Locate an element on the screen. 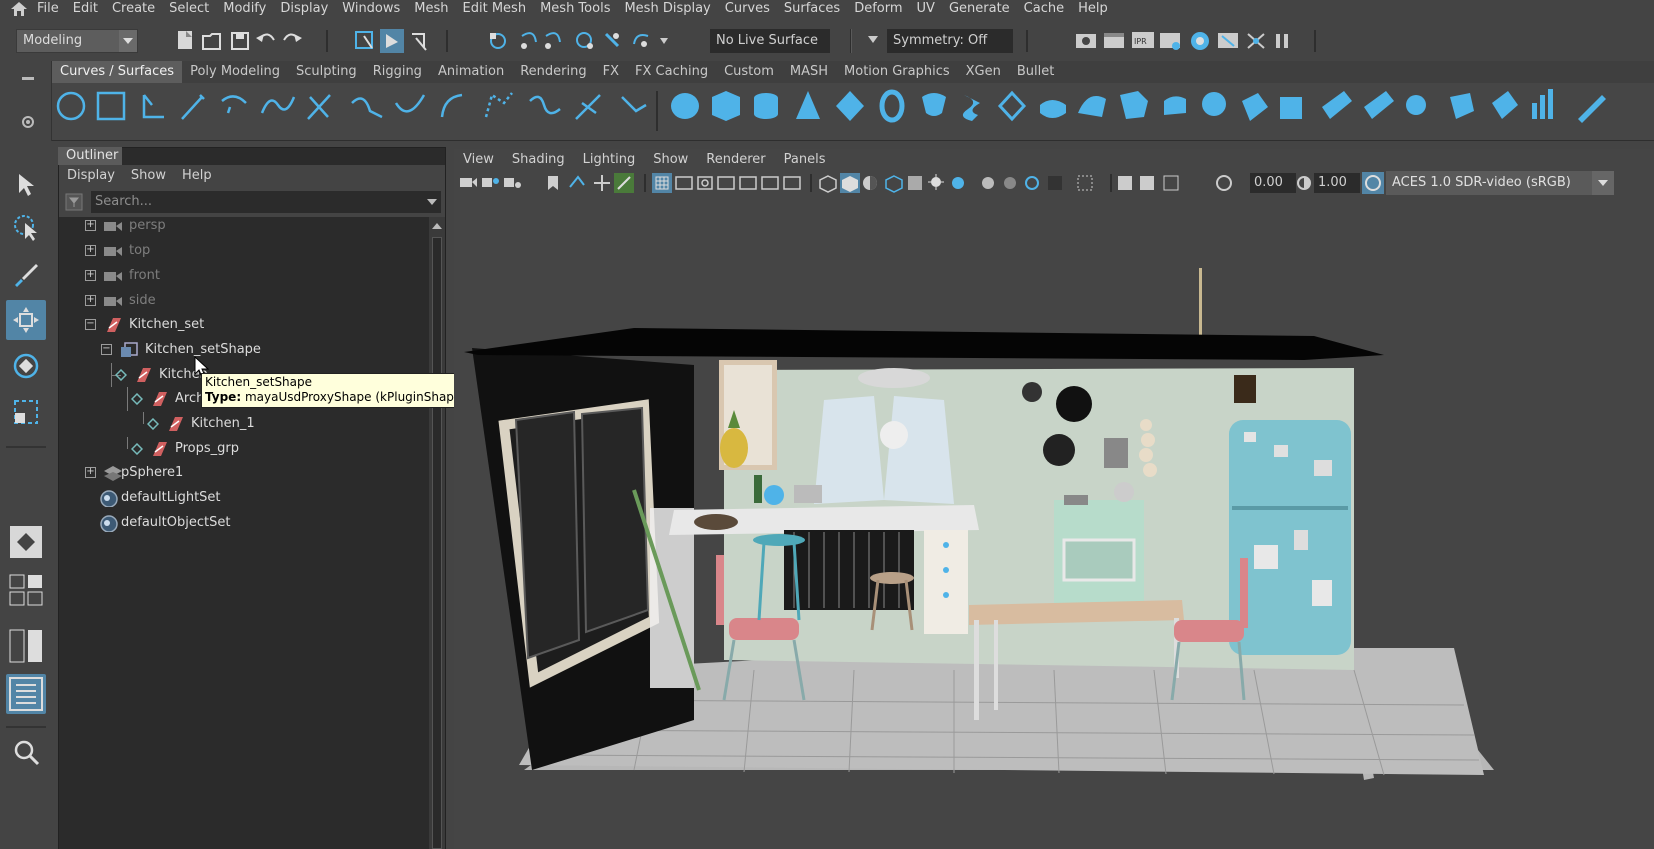 The image size is (1654, 849). tab-sculpting: Sculpting is located at coordinates (326, 72).